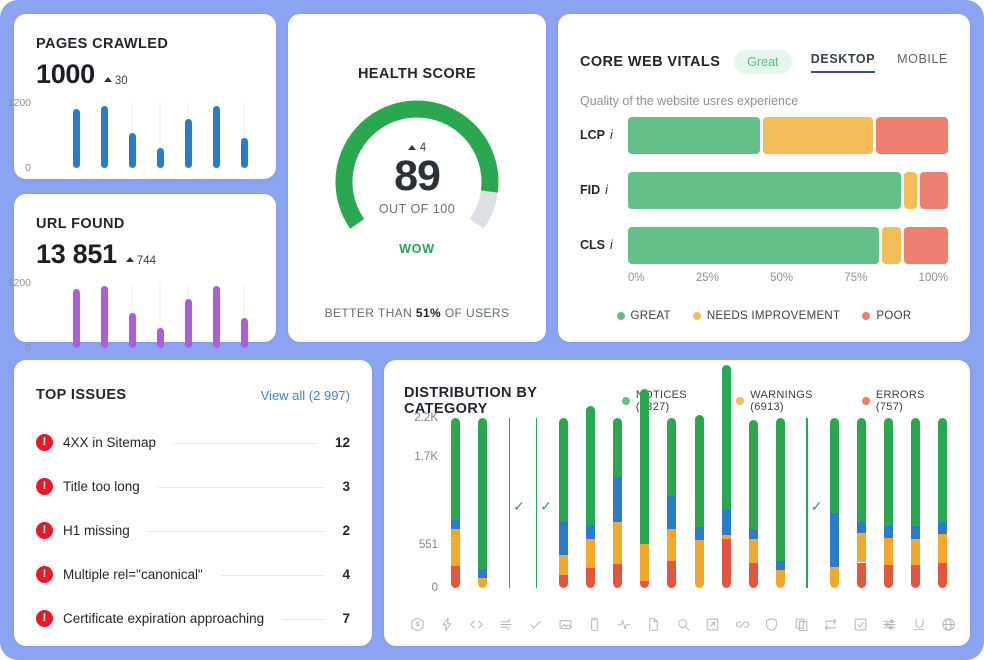  Describe the element at coordinates (594, 624) in the screenshot. I see `mobile-icon` at that location.